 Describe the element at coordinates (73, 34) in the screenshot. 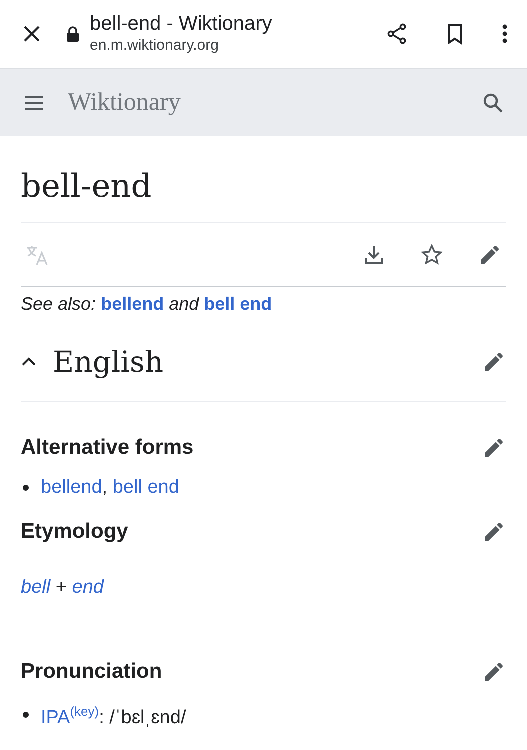

I see `lock-icon` at that location.